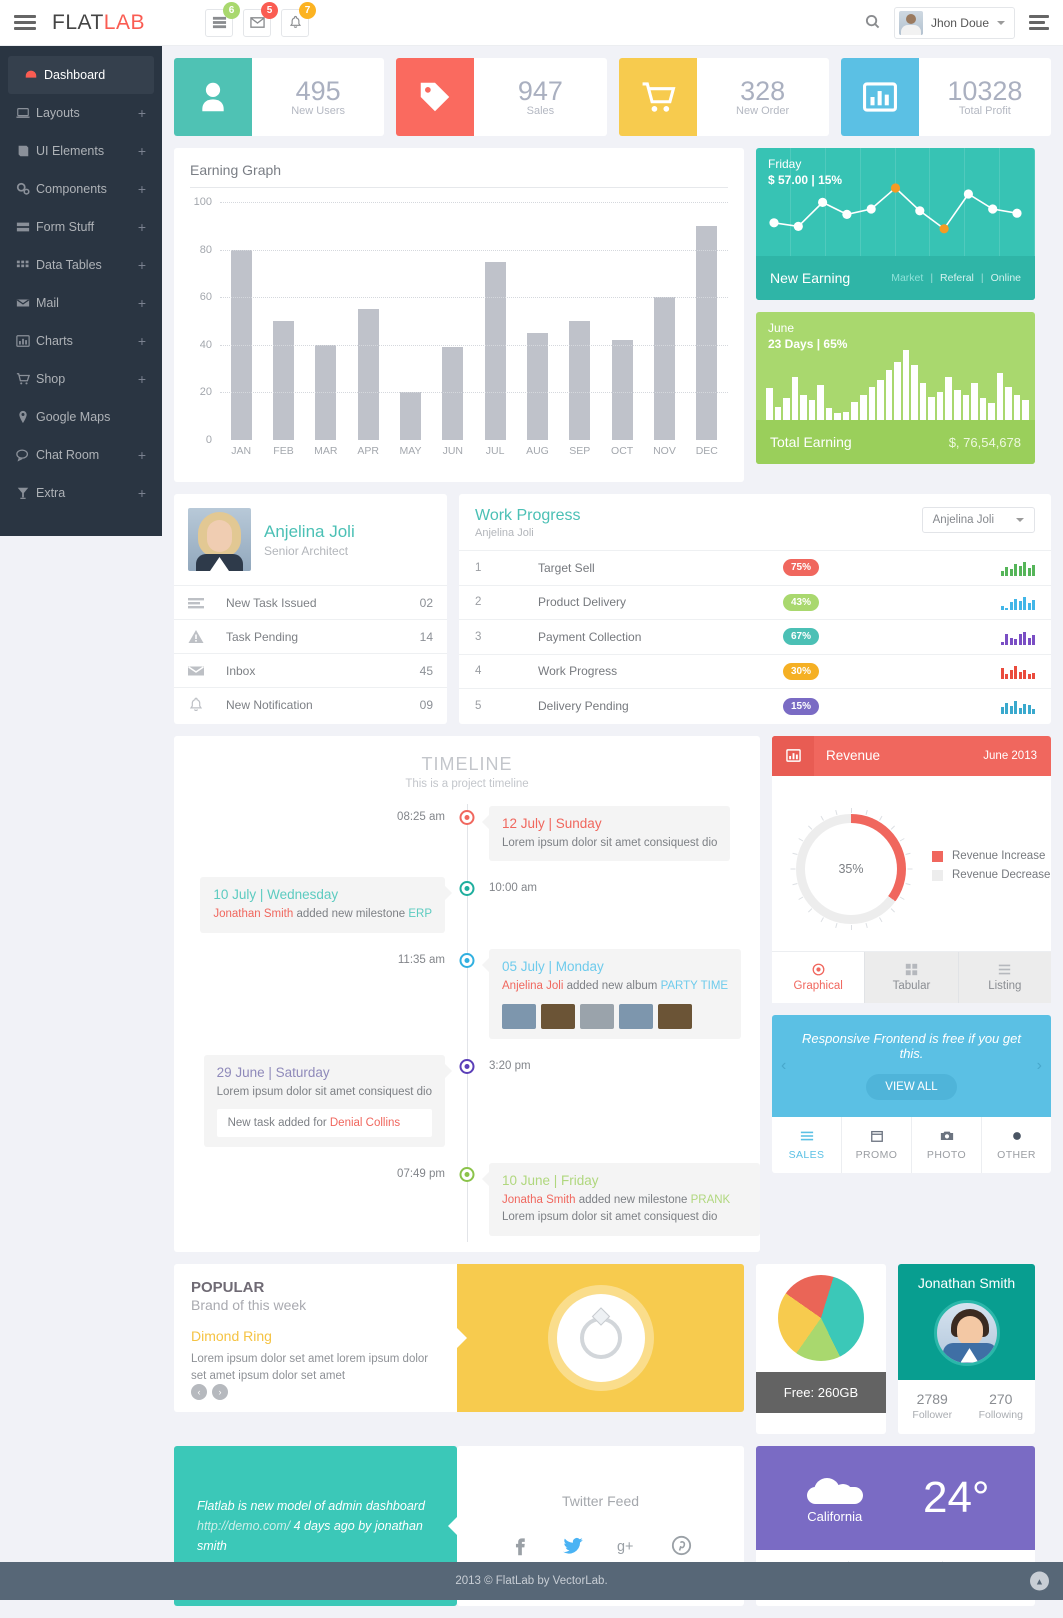  I want to click on view-all-button: VIEW ALL, so click(911, 1087).